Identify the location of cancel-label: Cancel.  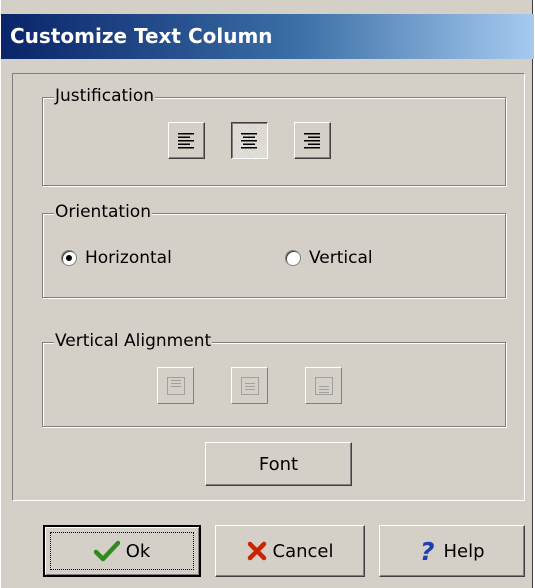
(303, 551).